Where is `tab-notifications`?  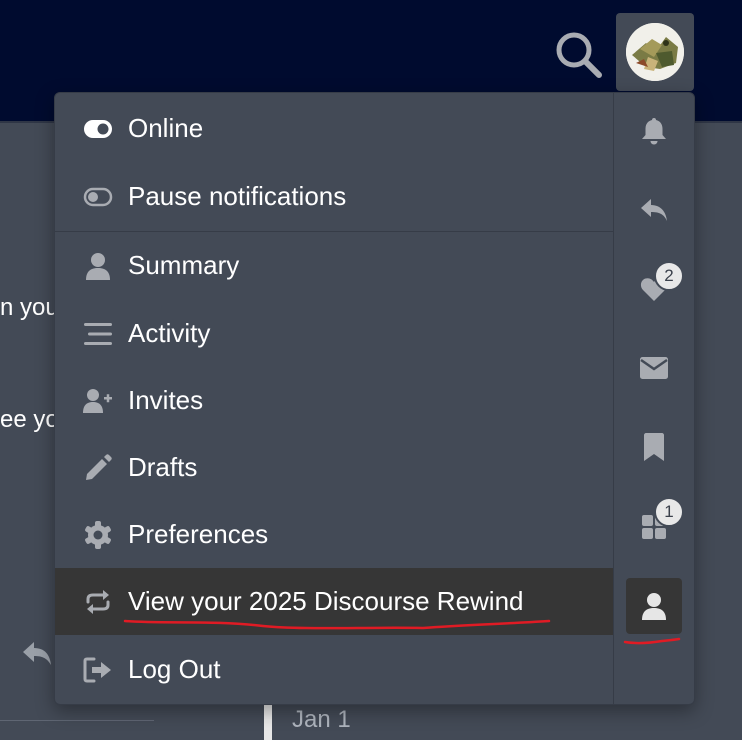
tab-notifications is located at coordinates (654, 131).